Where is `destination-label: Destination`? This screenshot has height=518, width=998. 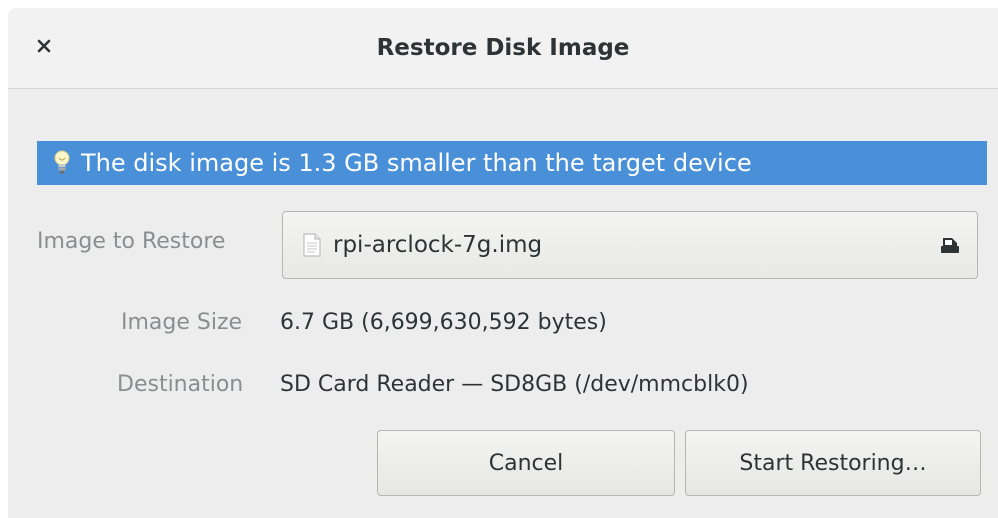
destination-label: Destination is located at coordinates (180, 384).